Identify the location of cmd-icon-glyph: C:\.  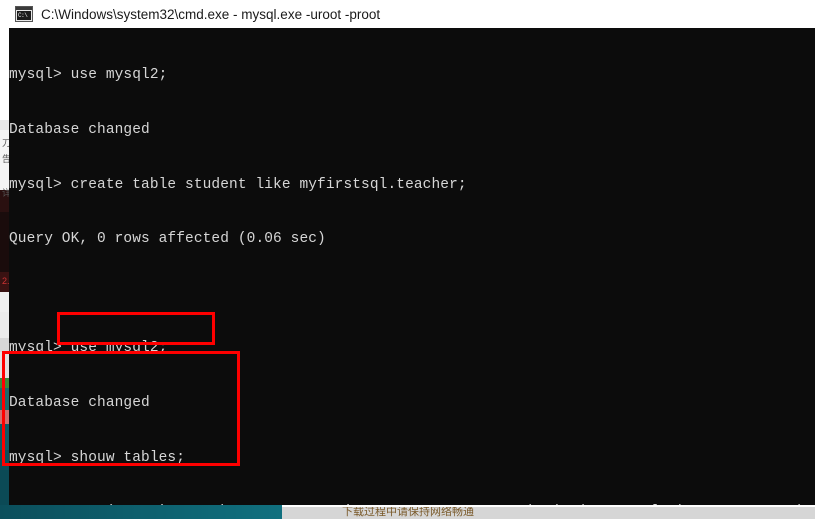
(24, 15).